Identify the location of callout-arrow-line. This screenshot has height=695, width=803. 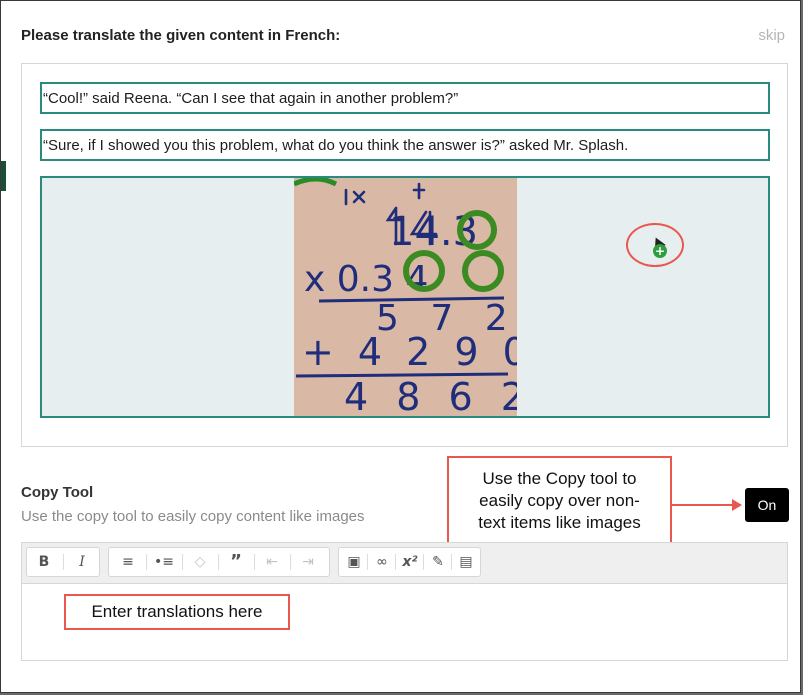
(703, 505).